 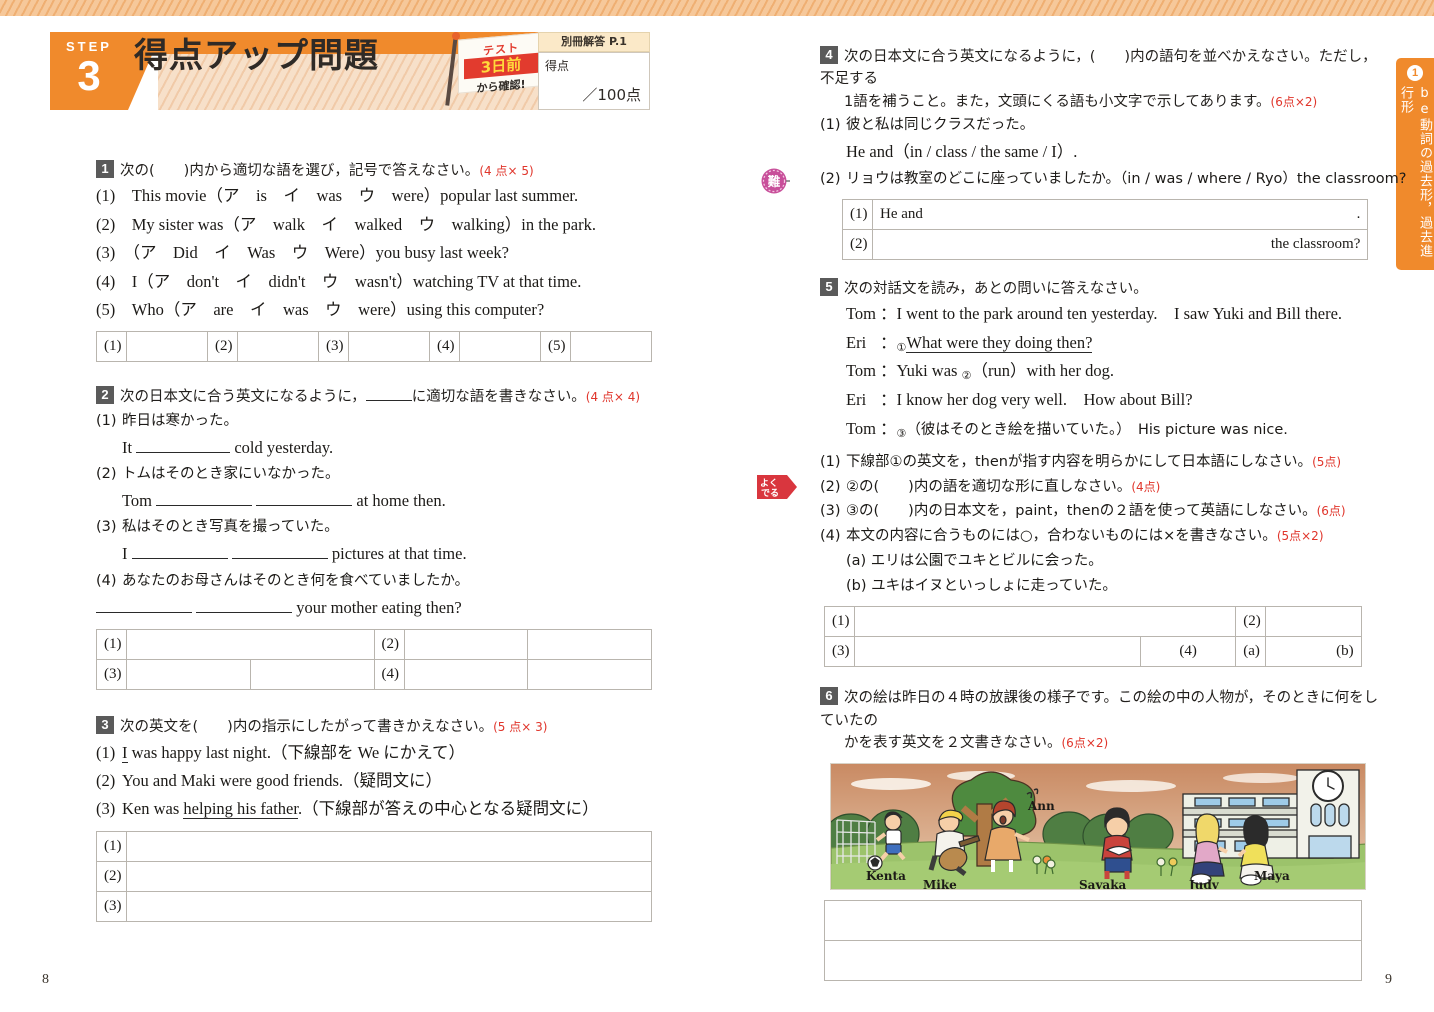 What do you see at coordinates (256, 56) in the screenshot?
I see `page-title: 得点アップ問題` at bounding box center [256, 56].